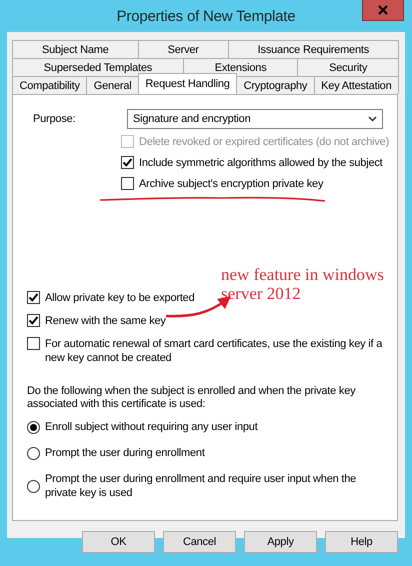 Image resolution: width=412 pixels, height=566 pixels. Describe the element at coordinates (261, 163) in the screenshot. I see `checkbox-label: Include symmetric algorithms allowed by the subject` at that location.